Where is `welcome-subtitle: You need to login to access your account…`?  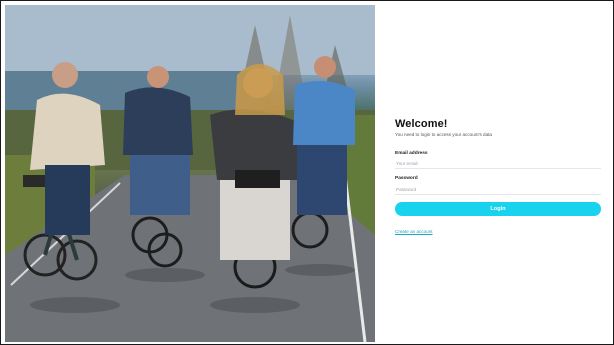 welcome-subtitle: You need to login to access your account… is located at coordinates (443, 134).